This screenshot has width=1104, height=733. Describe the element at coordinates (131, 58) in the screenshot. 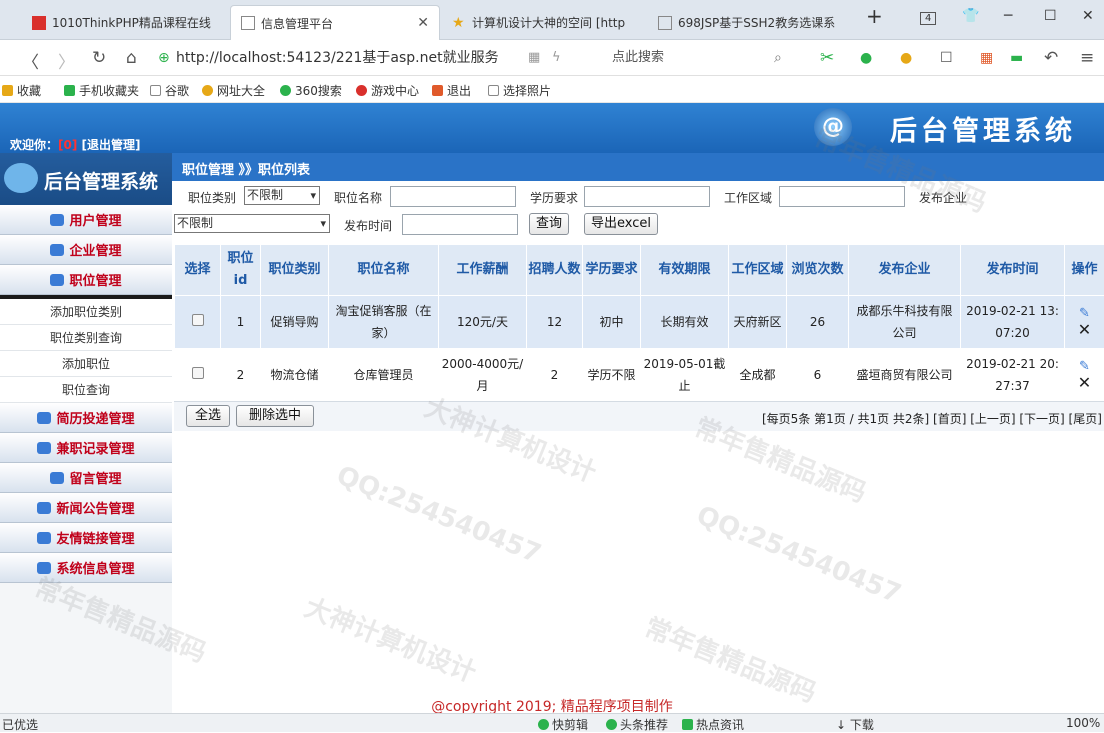

I see `home-icon: ⌂` at that location.